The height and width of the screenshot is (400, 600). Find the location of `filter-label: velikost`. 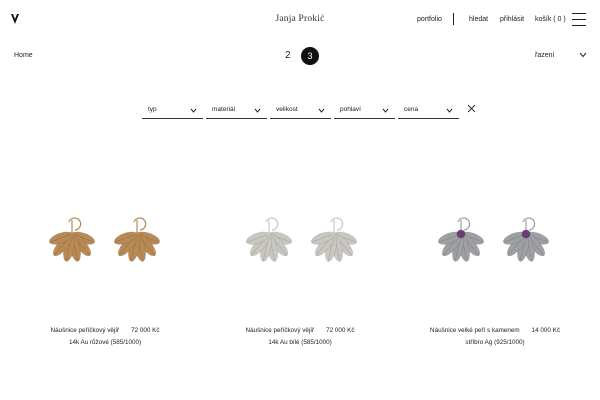

filter-label: velikost is located at coordinates (287, 109).